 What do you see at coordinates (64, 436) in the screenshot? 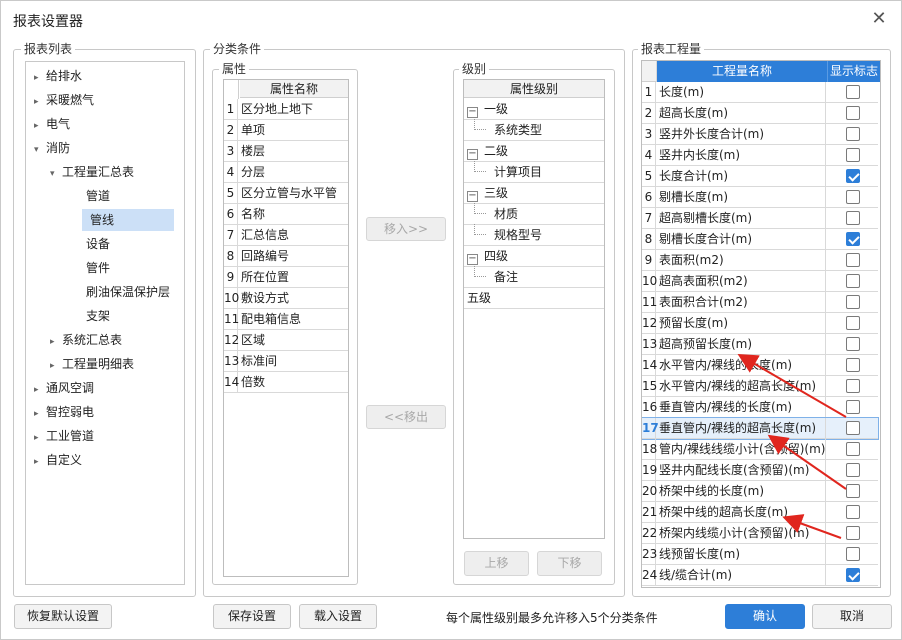
I see `tree-item: ▸ 工业管道` at bounding box center [64, 436].